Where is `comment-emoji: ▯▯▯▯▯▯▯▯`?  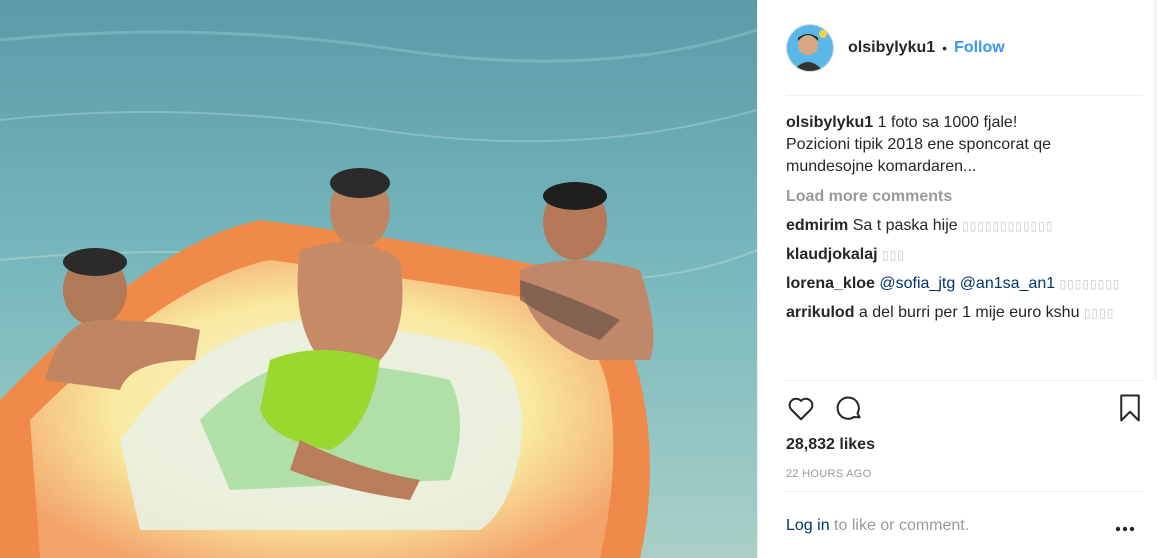 comment-emoji: ▯▯▯▯▯▯▯▯ is located at coordinates (1090, 284).